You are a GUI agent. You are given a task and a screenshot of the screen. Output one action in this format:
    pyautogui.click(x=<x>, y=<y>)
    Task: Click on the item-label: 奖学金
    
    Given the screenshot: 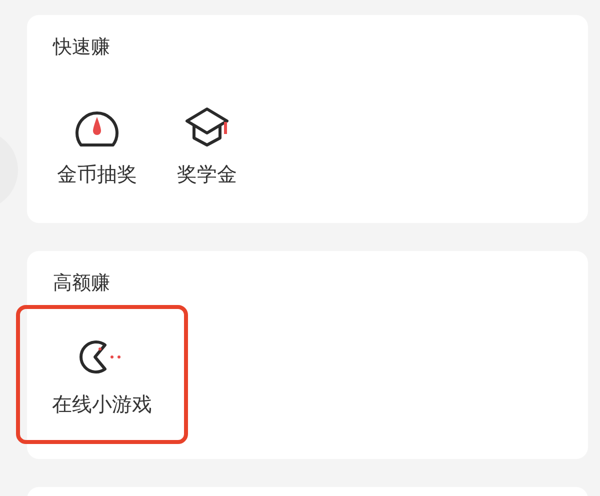 What is the action you would take?
    pyautogui.click(x=207, y=174)
    